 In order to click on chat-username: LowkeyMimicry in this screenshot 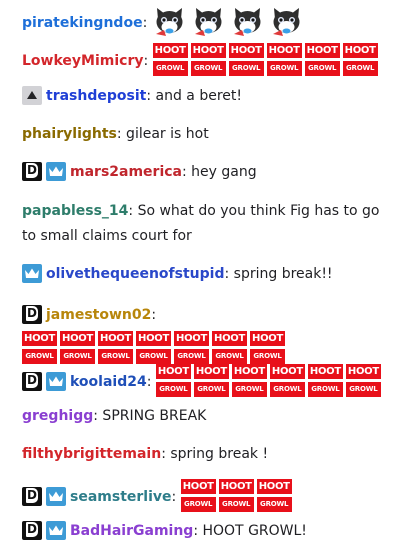, I will do `click(82, 61)`.